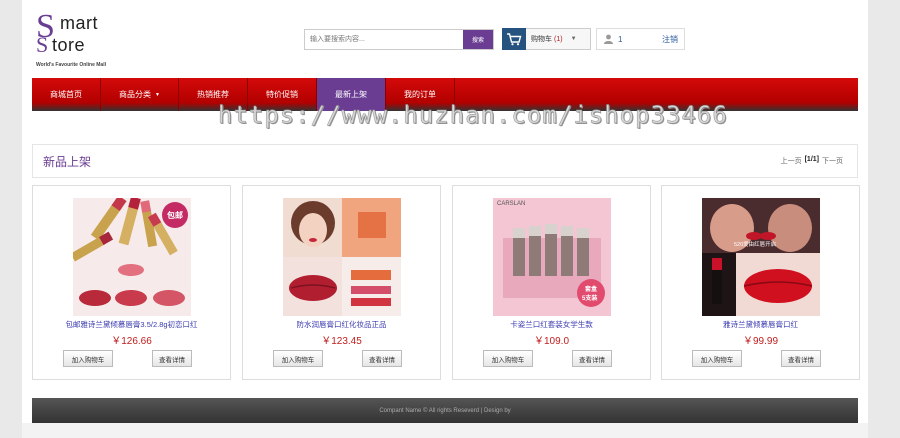 This screenshot has height=438, width=900. Describe the element at coordinates (608, 39) in the screenshot. I see `user-icon` at that location.